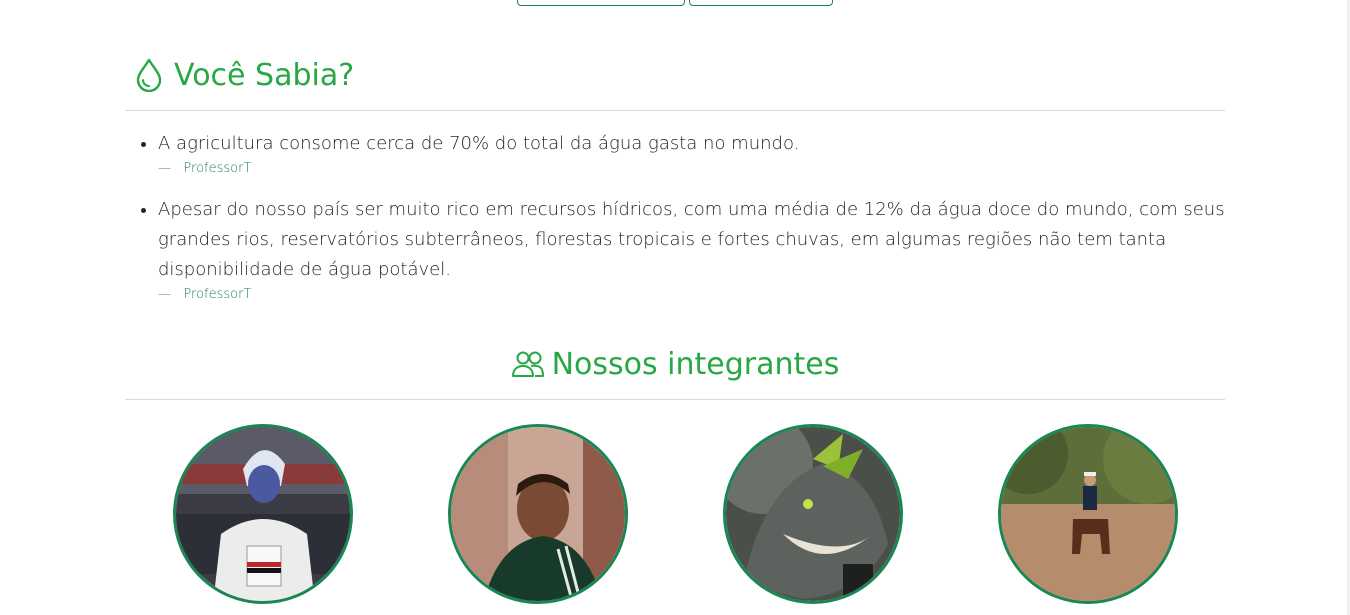  I want to click on members-heading: Nossos integrantes, so click(675, 364).